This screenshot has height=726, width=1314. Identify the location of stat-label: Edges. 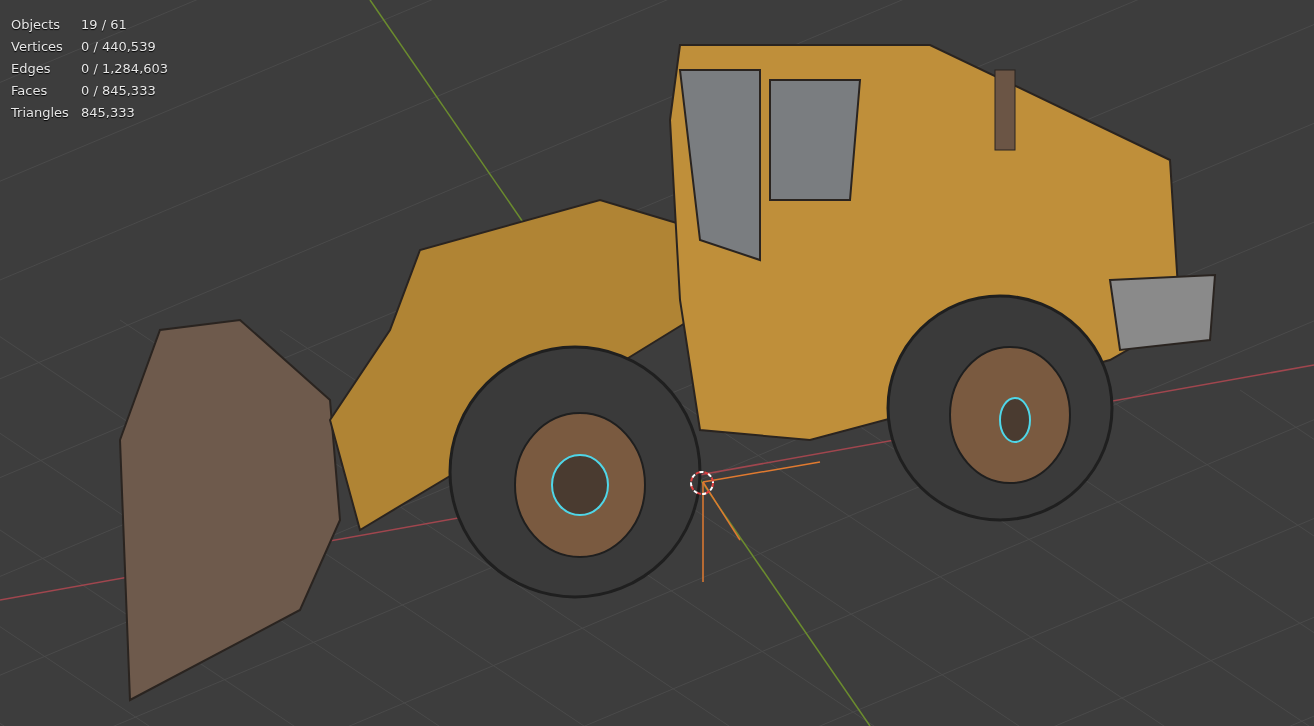
(31, 69).